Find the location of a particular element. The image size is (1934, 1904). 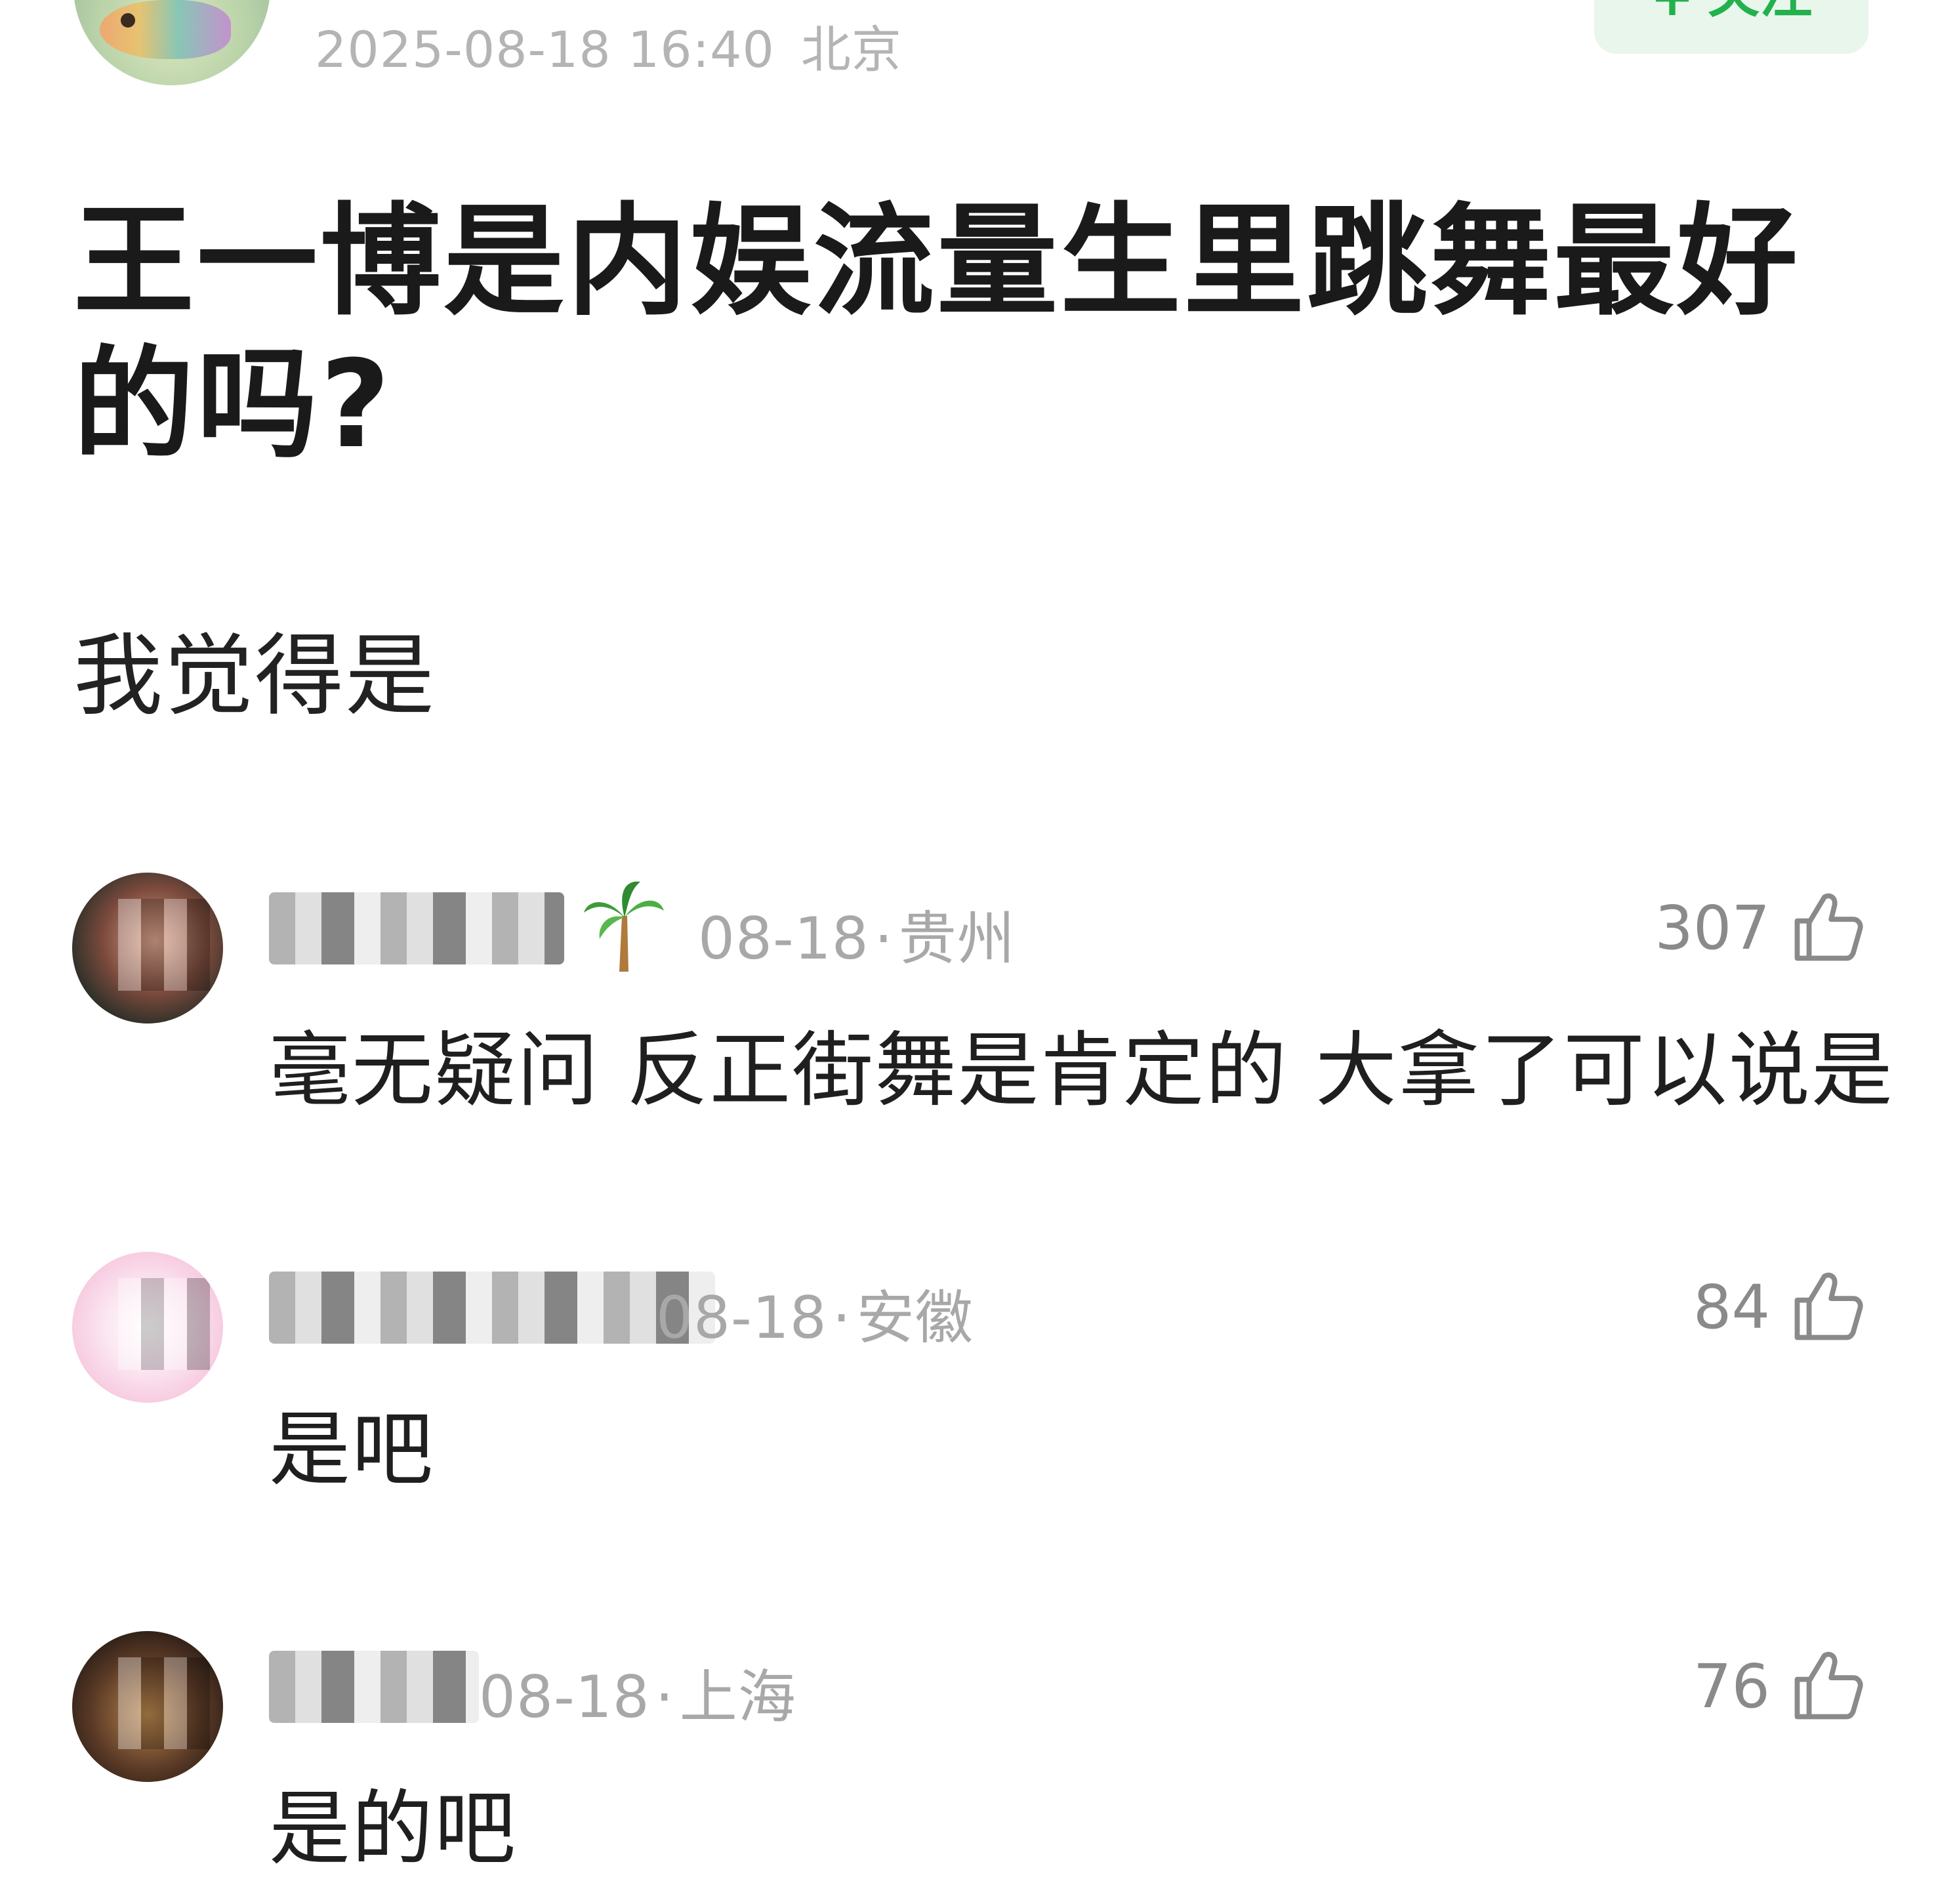

post-header: 2025-08-18 16:40 北京 + 关注 is located at coordinates (967, 46).